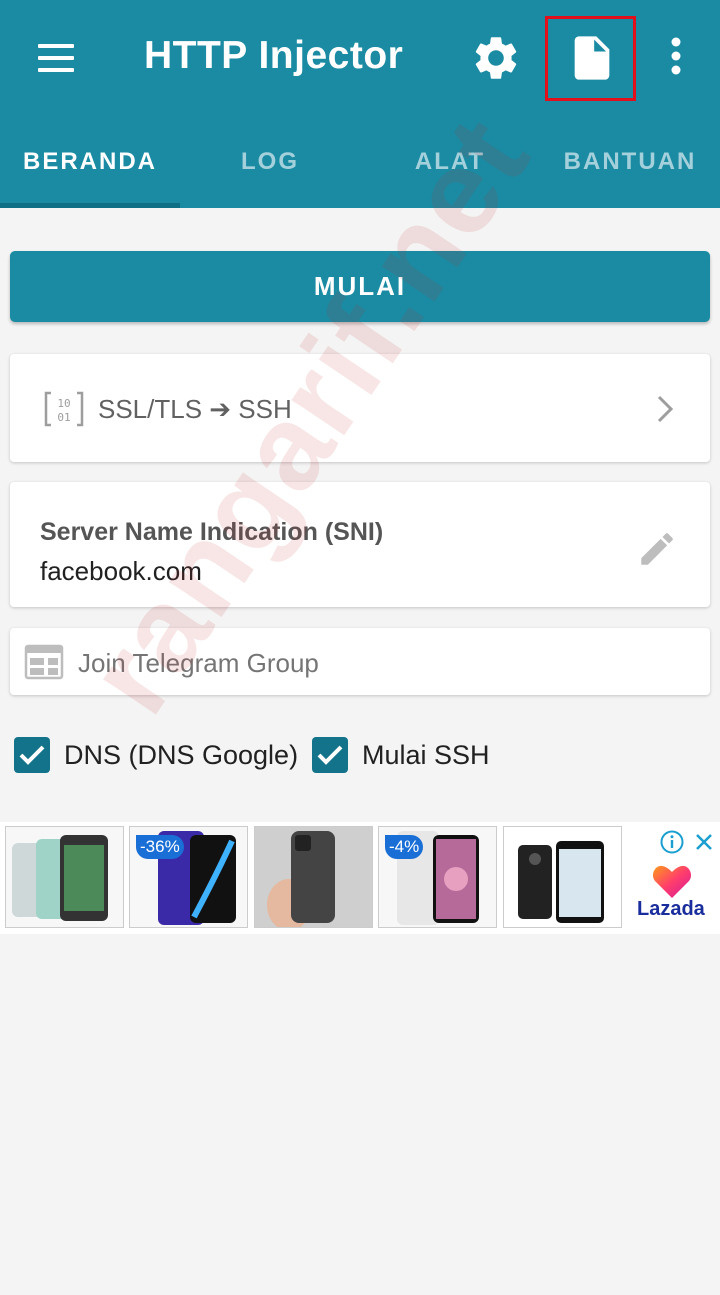 The image size is (720, 1295). I want to click on more-vert-icon, so click(676, 58).